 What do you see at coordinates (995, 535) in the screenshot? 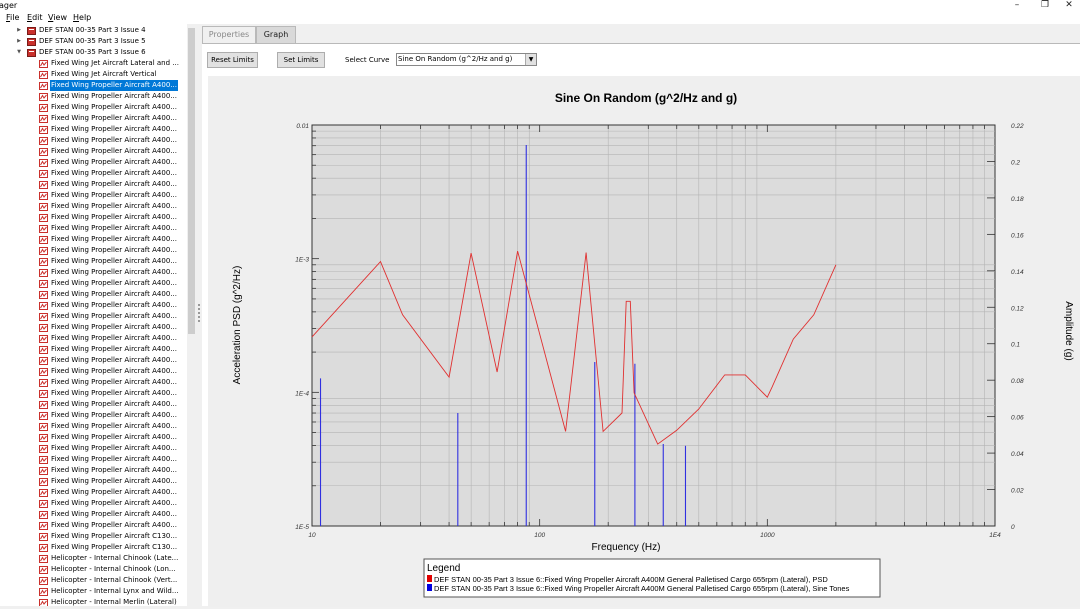
I see `x-tick-label: 1E4` at bounding box center [995, 535].